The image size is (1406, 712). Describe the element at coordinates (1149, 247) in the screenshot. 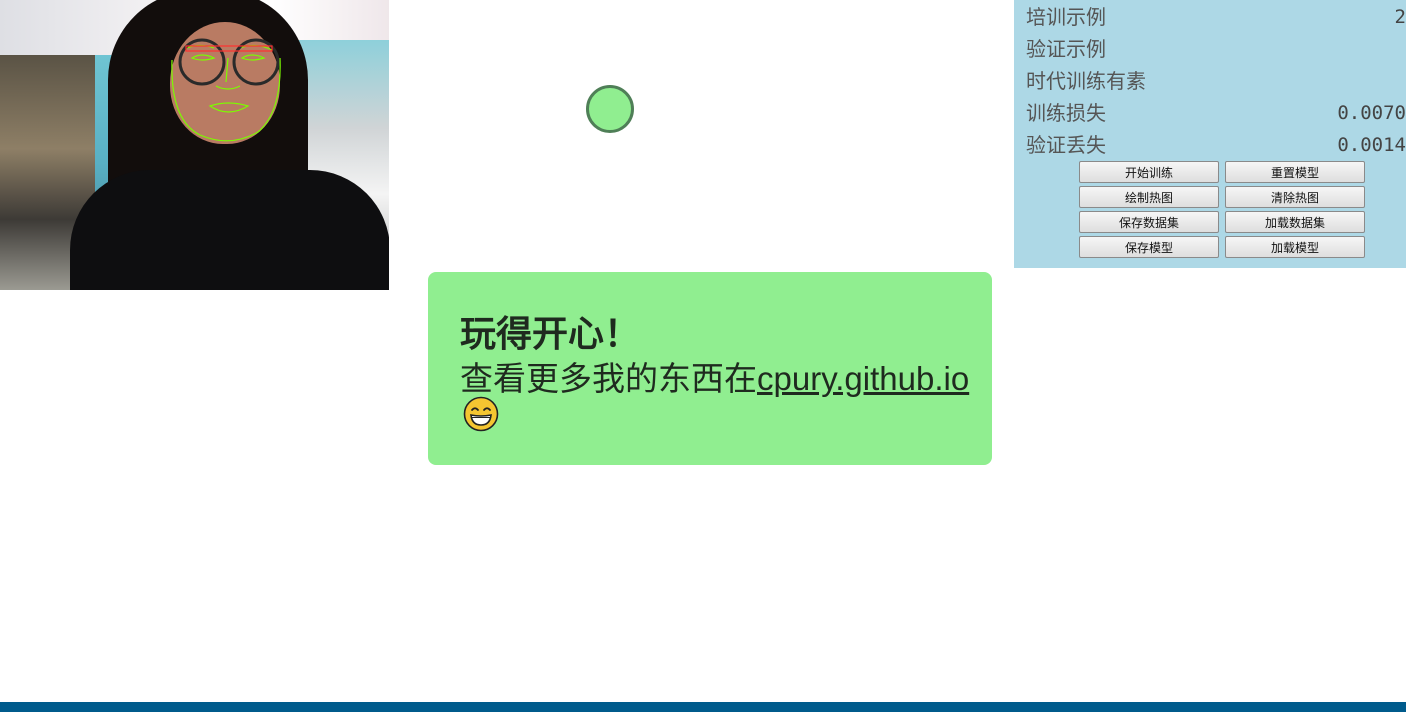

I see `save-model-button: 保存模型` at that location.